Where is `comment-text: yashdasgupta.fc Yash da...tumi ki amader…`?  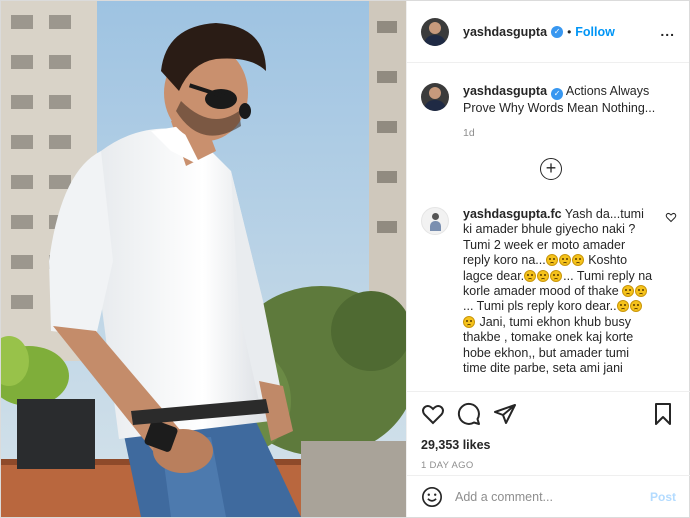 comment-text: yashdasgupta.fc Yash da...tumi ki amader… is located at coordinates (558, 299).